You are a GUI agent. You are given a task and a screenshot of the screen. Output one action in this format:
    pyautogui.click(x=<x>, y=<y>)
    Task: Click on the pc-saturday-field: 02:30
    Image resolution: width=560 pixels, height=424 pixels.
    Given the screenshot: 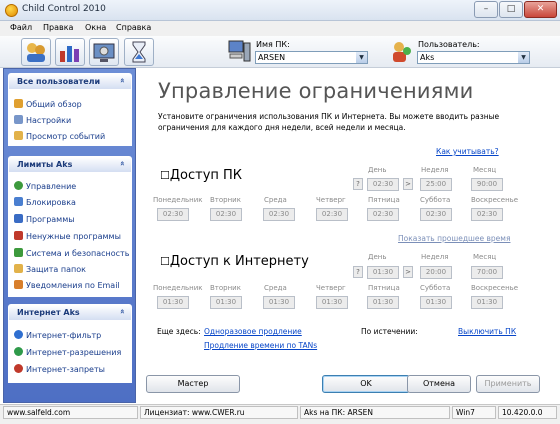 What is the action you would take?
    pyautogui.click(x=436, y=214)
    